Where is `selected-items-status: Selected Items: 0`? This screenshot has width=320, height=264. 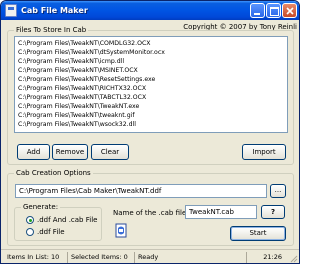 selected-items-status: Selected Items: 0 is located at coordinates (99, 257).